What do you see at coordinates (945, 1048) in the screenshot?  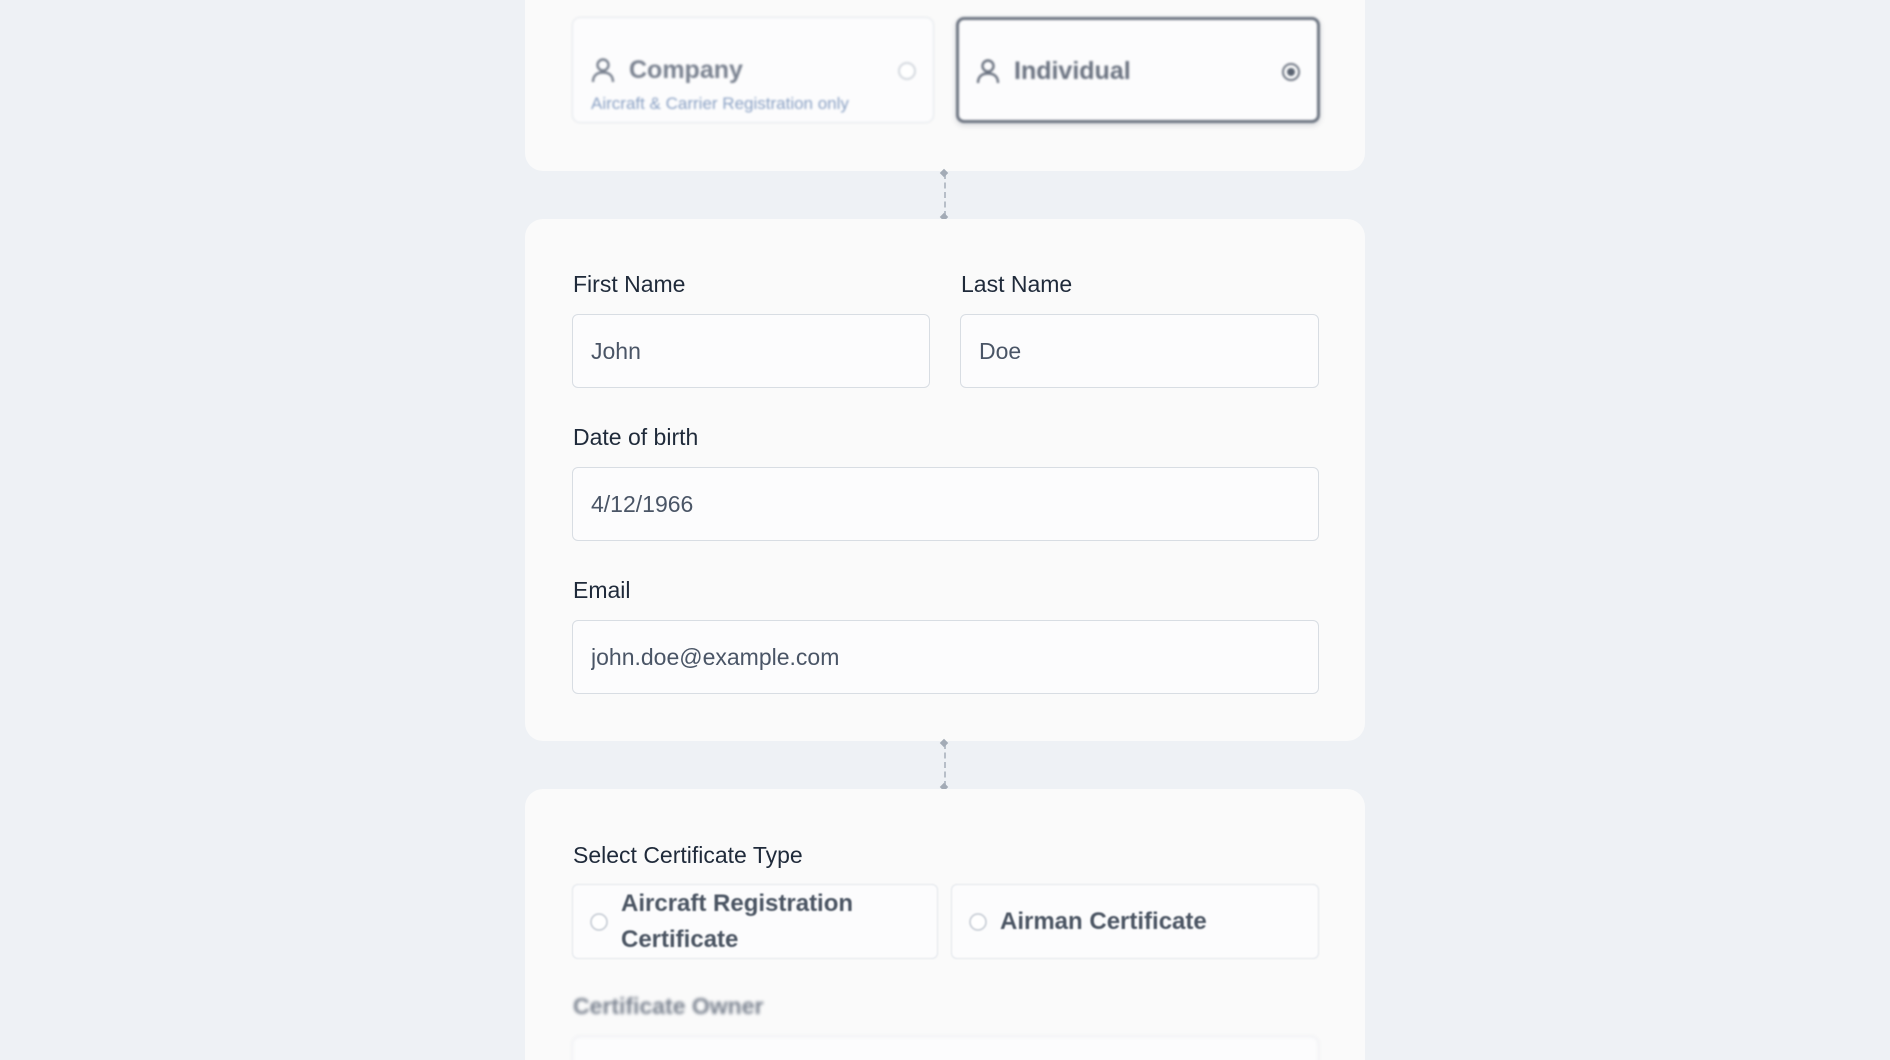 I see `certificate-owner-input` at bounding box center [945, 1048].